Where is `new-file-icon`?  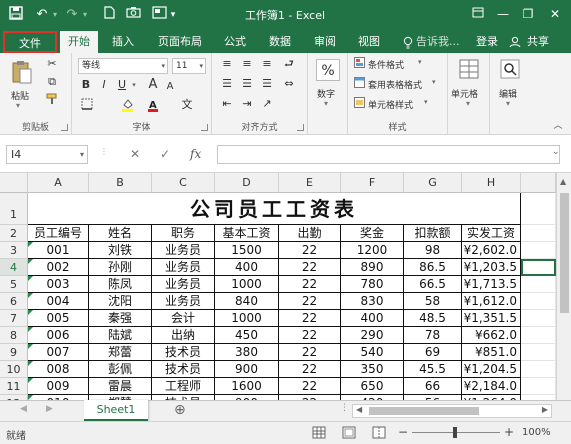
new-file-icon is located at coordinates (109, 15).